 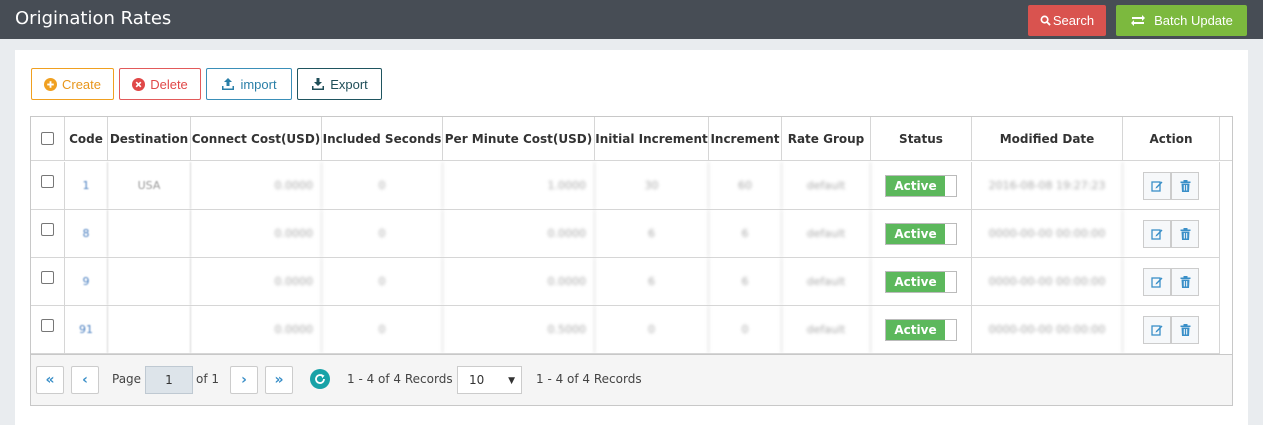 I want to click on search-label: Search, so click(x=1073, y=20).